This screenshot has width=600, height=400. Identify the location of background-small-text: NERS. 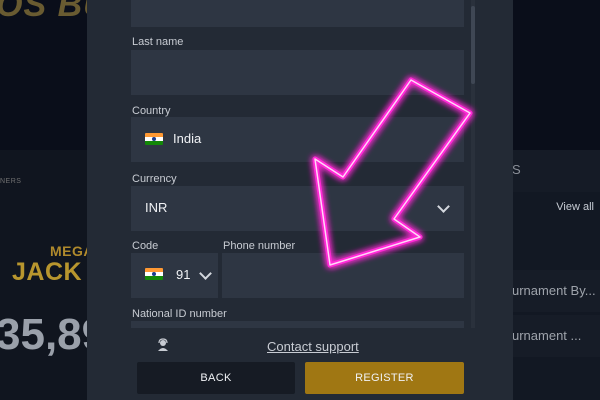
(11, 181).